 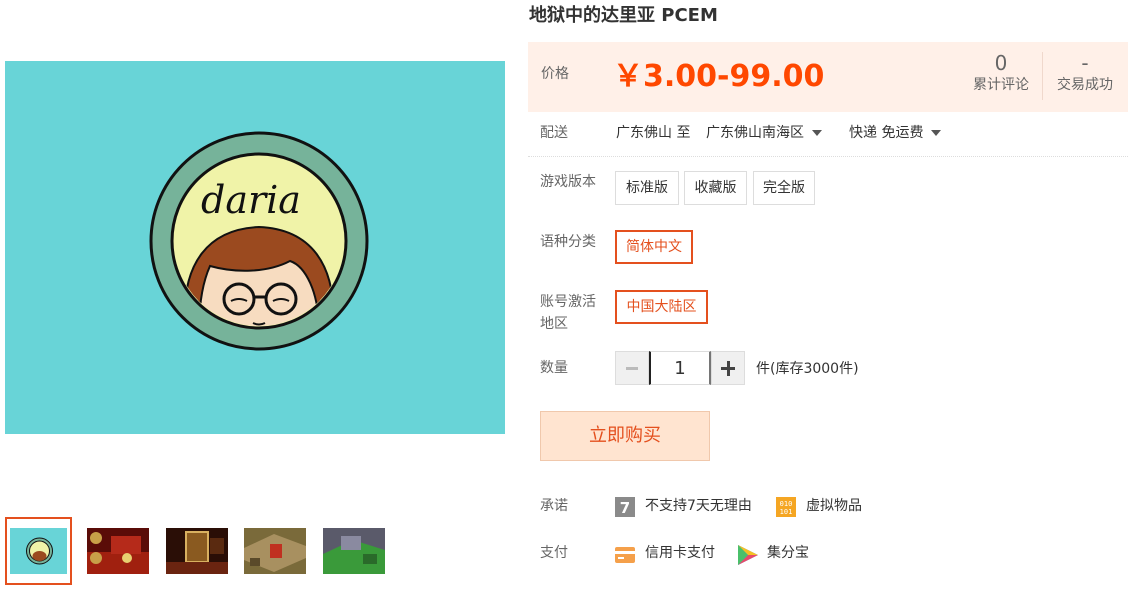 I want to click on svg-text: 010, so click(x=786, y=504).